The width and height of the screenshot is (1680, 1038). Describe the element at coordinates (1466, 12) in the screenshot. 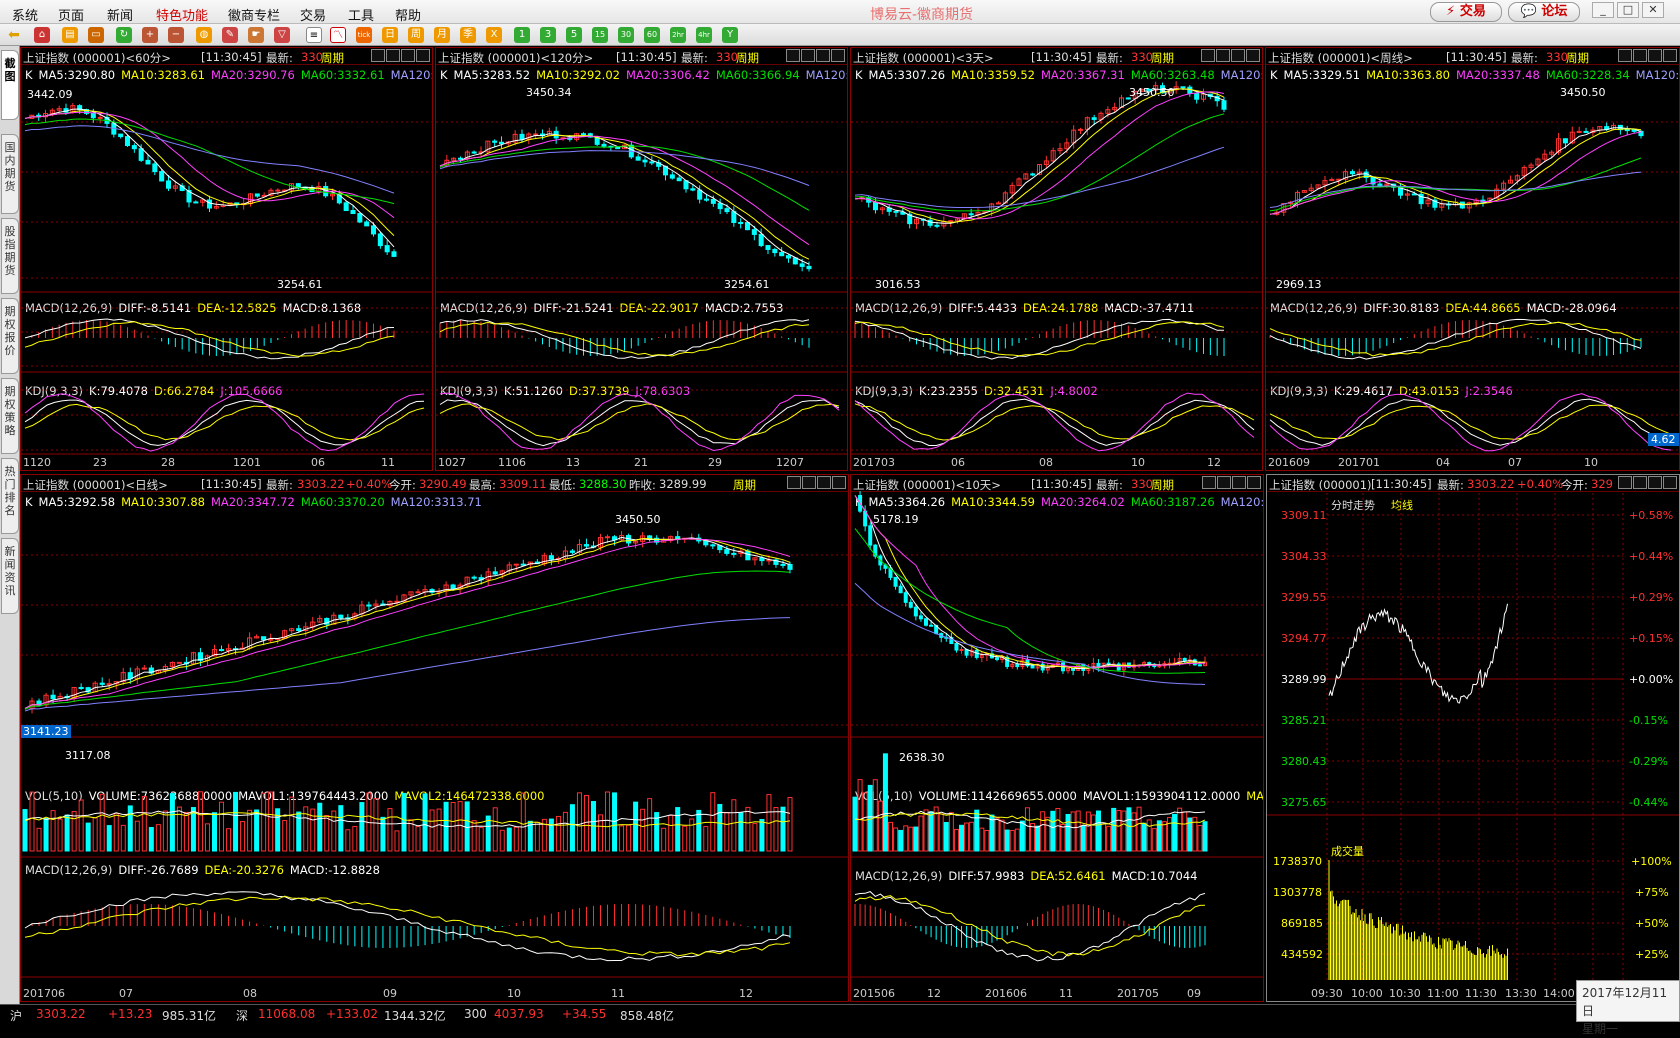

I see `trade-button: ⚡ 交易` at that location.